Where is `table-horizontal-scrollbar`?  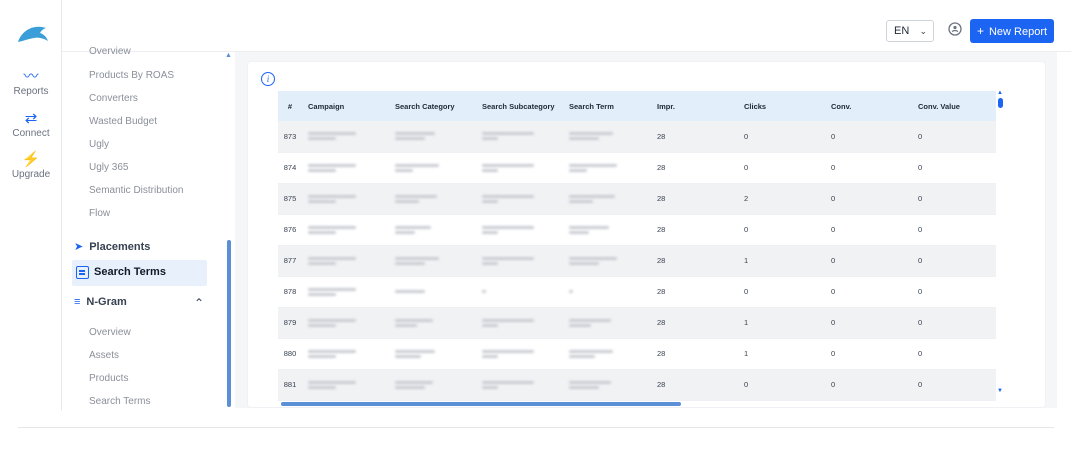
table-horizontal-scrollbar is located at coordinates (481, 404).